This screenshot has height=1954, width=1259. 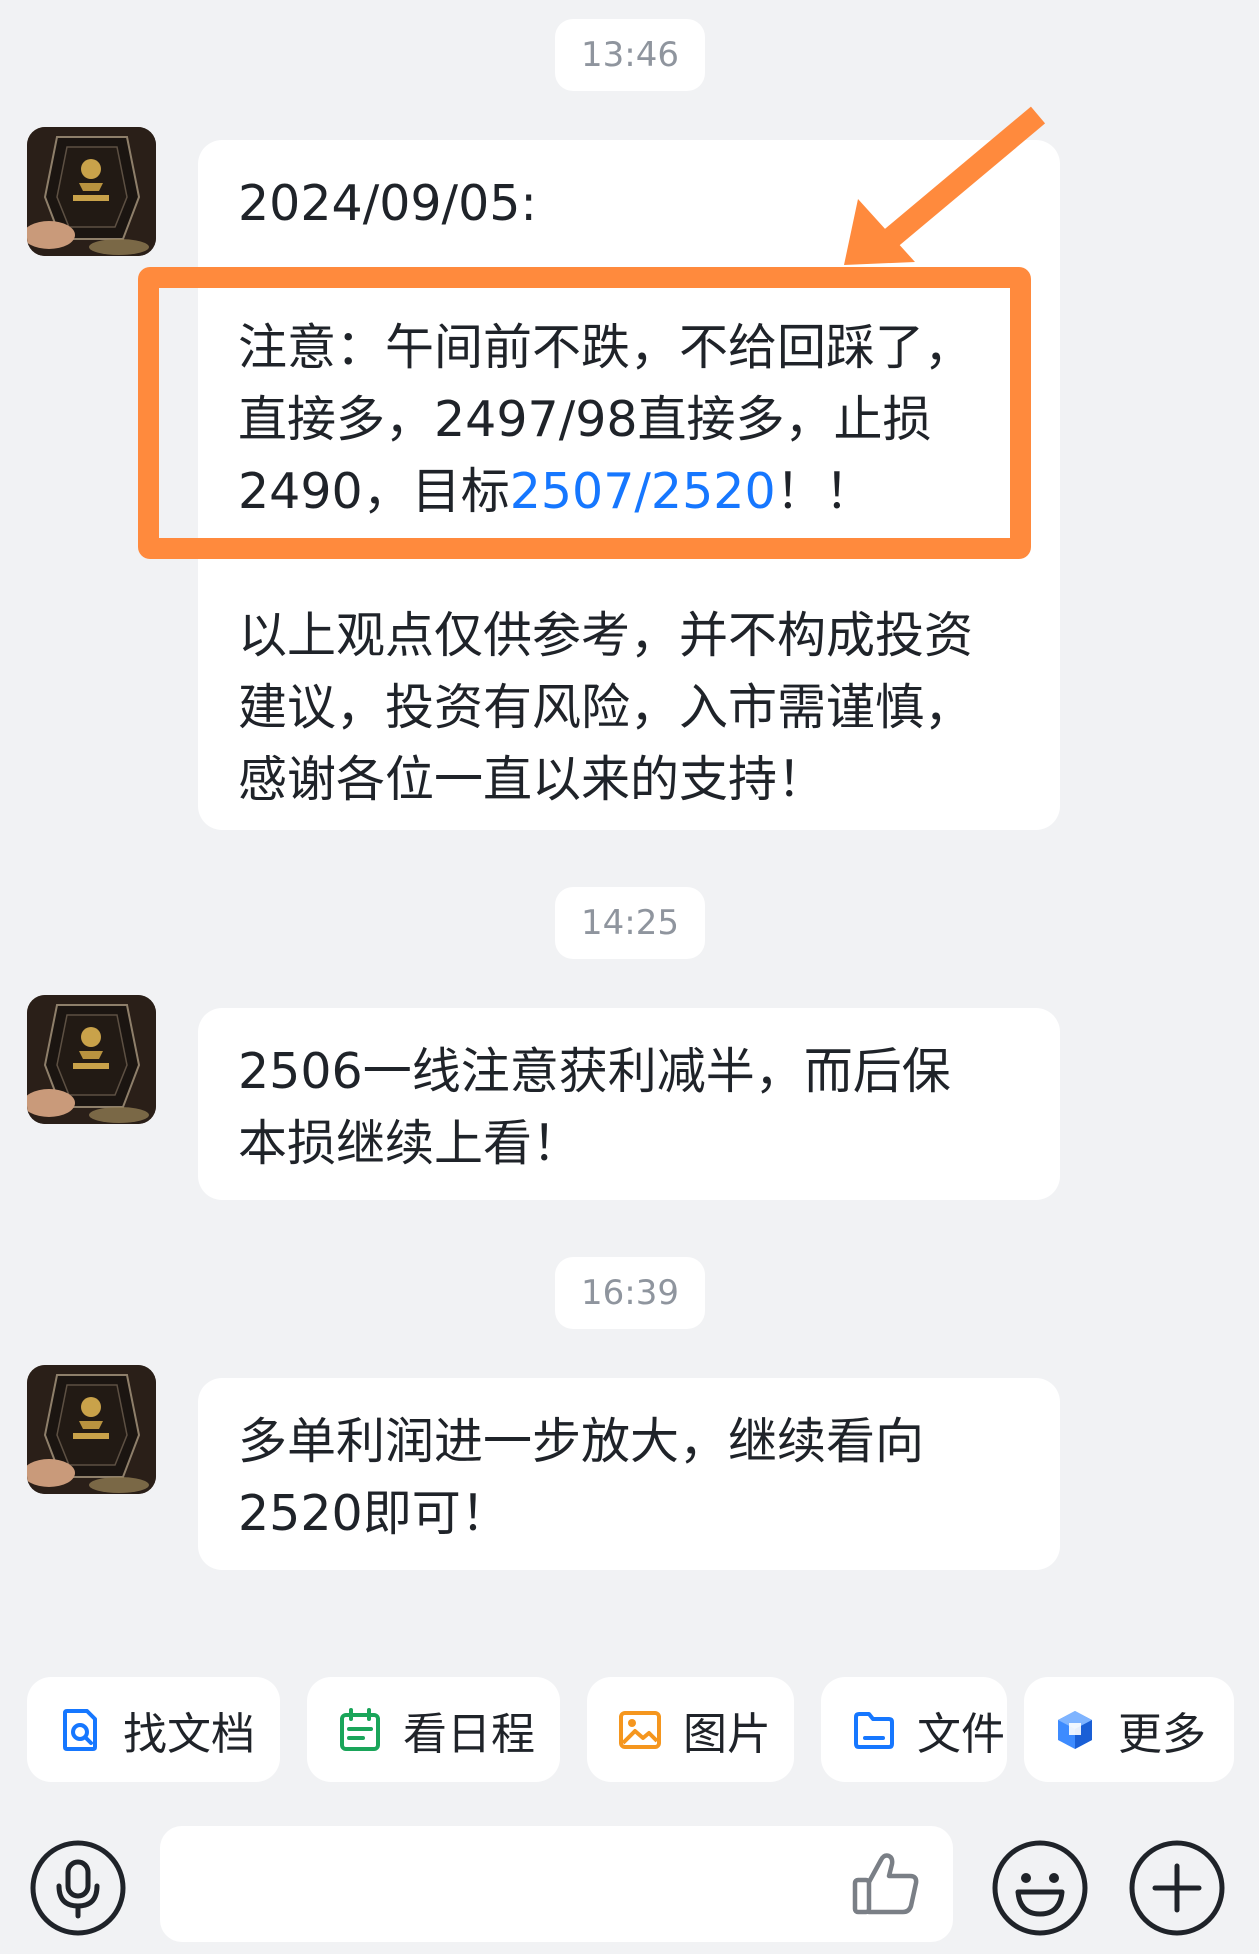 I want to click on emoji-icon, so click(x=1040, y=1888).